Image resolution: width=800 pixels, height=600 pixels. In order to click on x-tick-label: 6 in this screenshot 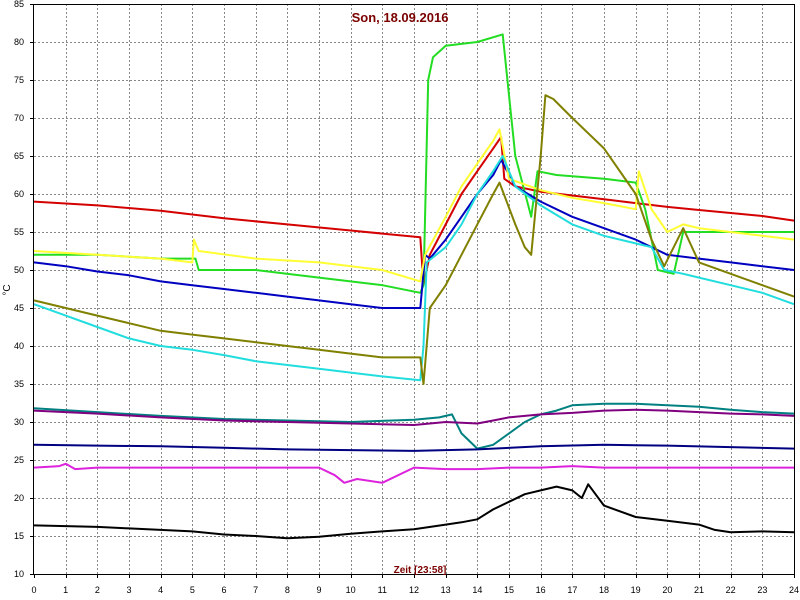, I will do `click(223, 590)`.